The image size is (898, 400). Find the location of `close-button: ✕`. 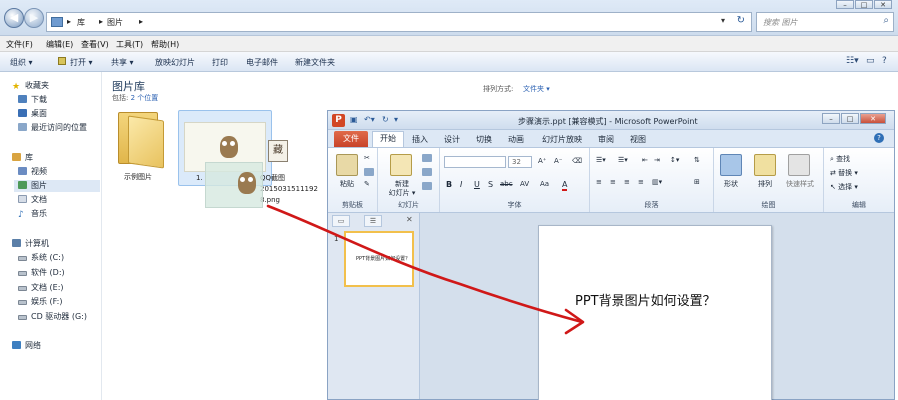

close-button: ✕ is located at coordinates (883, 4).